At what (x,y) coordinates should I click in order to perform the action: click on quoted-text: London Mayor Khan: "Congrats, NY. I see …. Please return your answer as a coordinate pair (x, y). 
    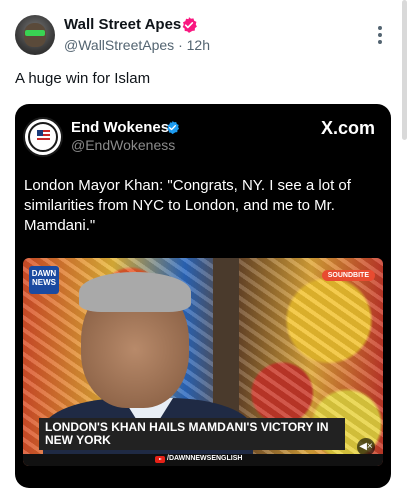
    Looking at the image, I should click on (187, 205).